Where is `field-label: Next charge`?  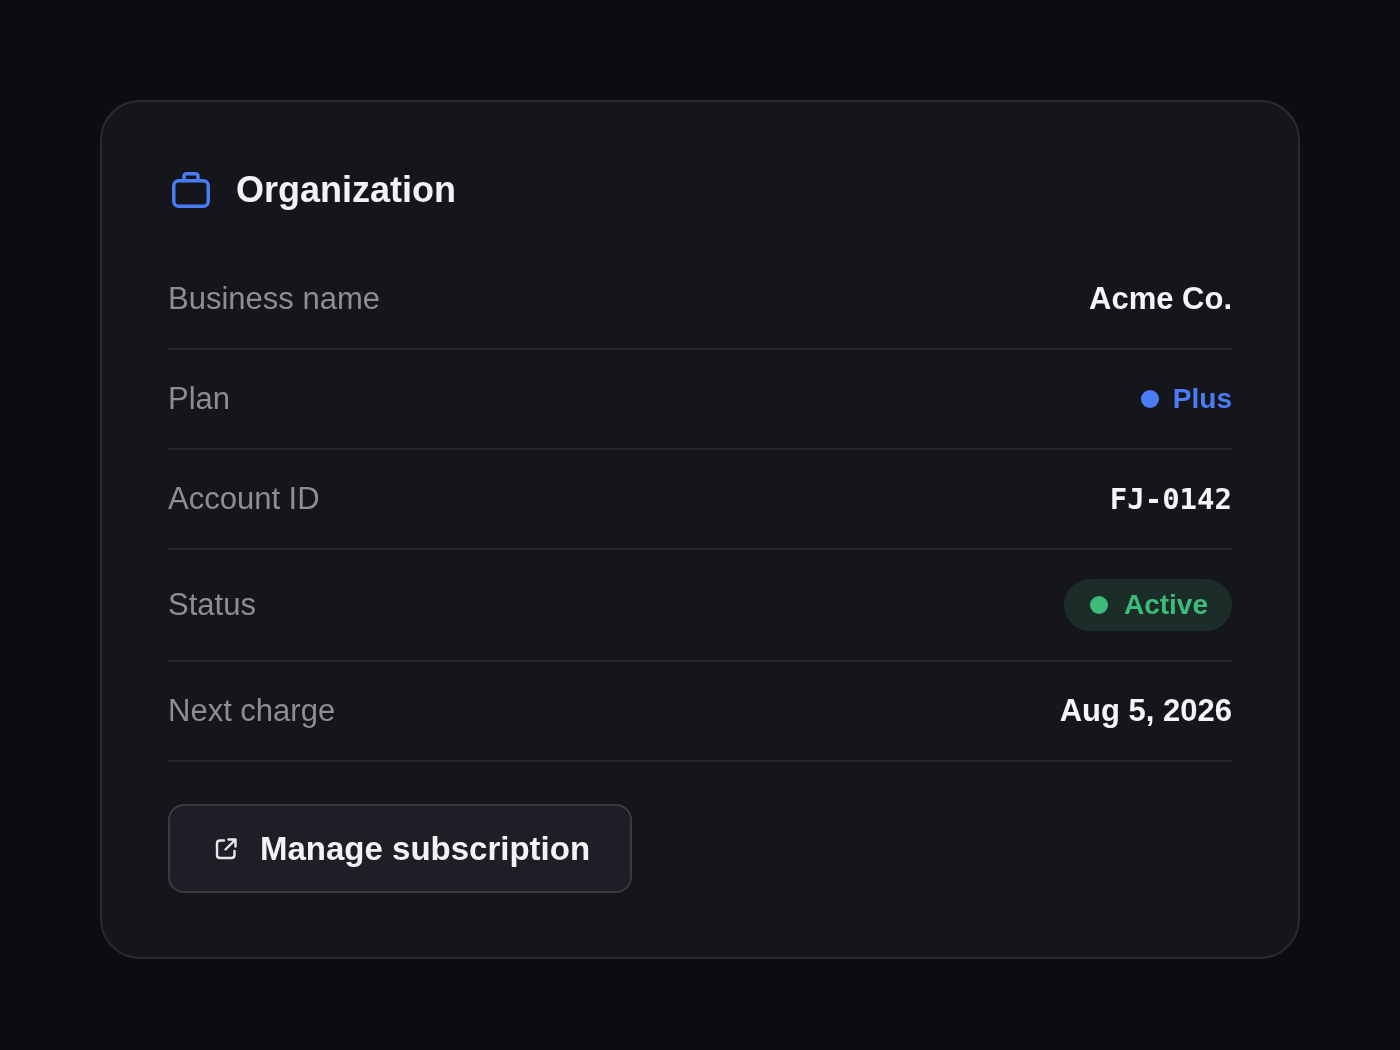 field-label: Next charge is located at coordinates (252, 711).